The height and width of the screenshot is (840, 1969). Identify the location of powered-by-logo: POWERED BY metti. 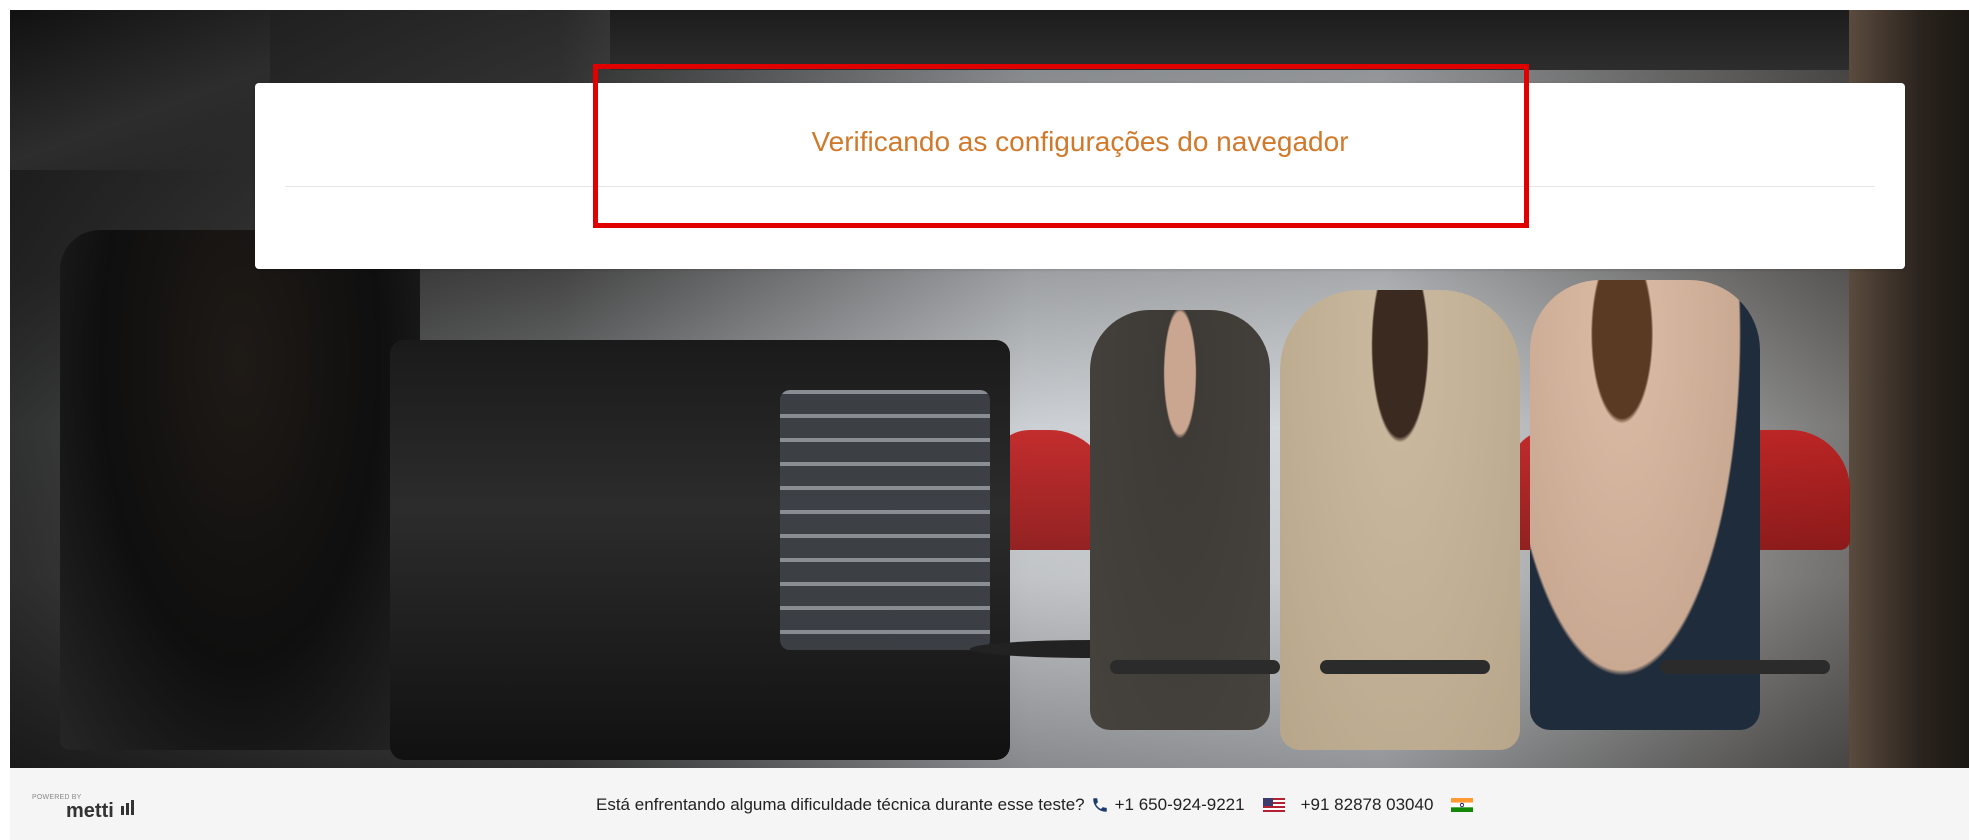
(87, 808).